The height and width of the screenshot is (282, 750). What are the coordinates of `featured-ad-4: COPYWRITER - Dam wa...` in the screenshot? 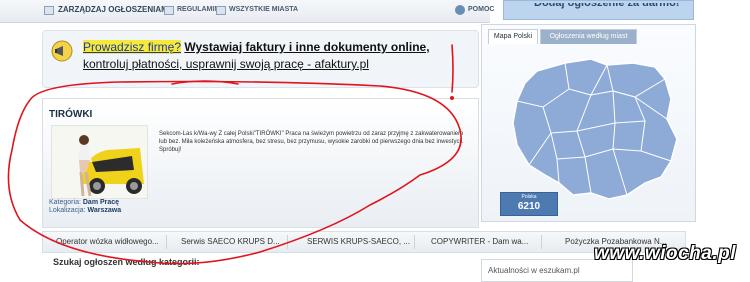 It's located at (479, 241).